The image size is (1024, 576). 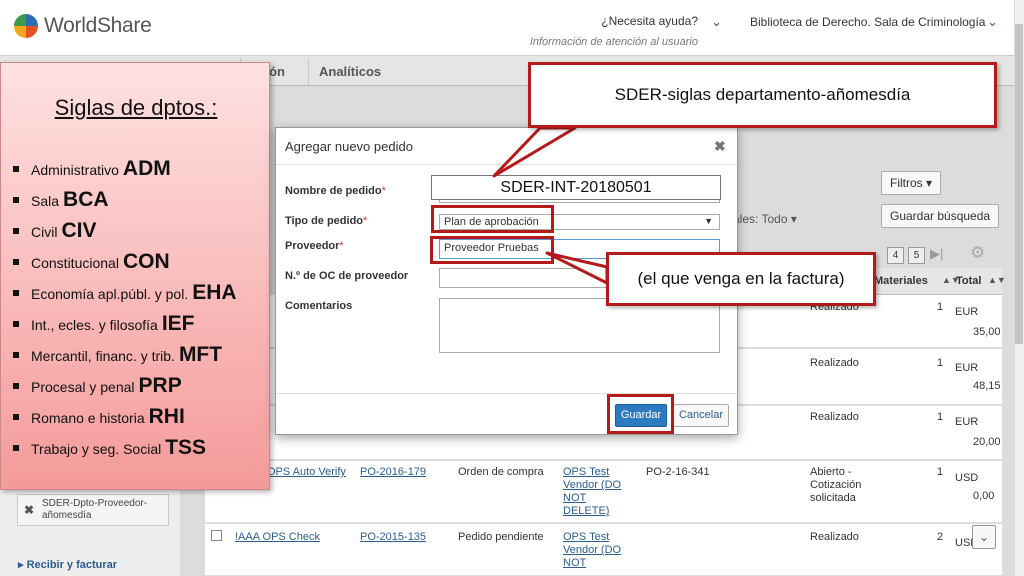 What do you see at coordinates (967, 478) in the screenshot?
I see `row-currency: USD` at bounding box center [967, 478].